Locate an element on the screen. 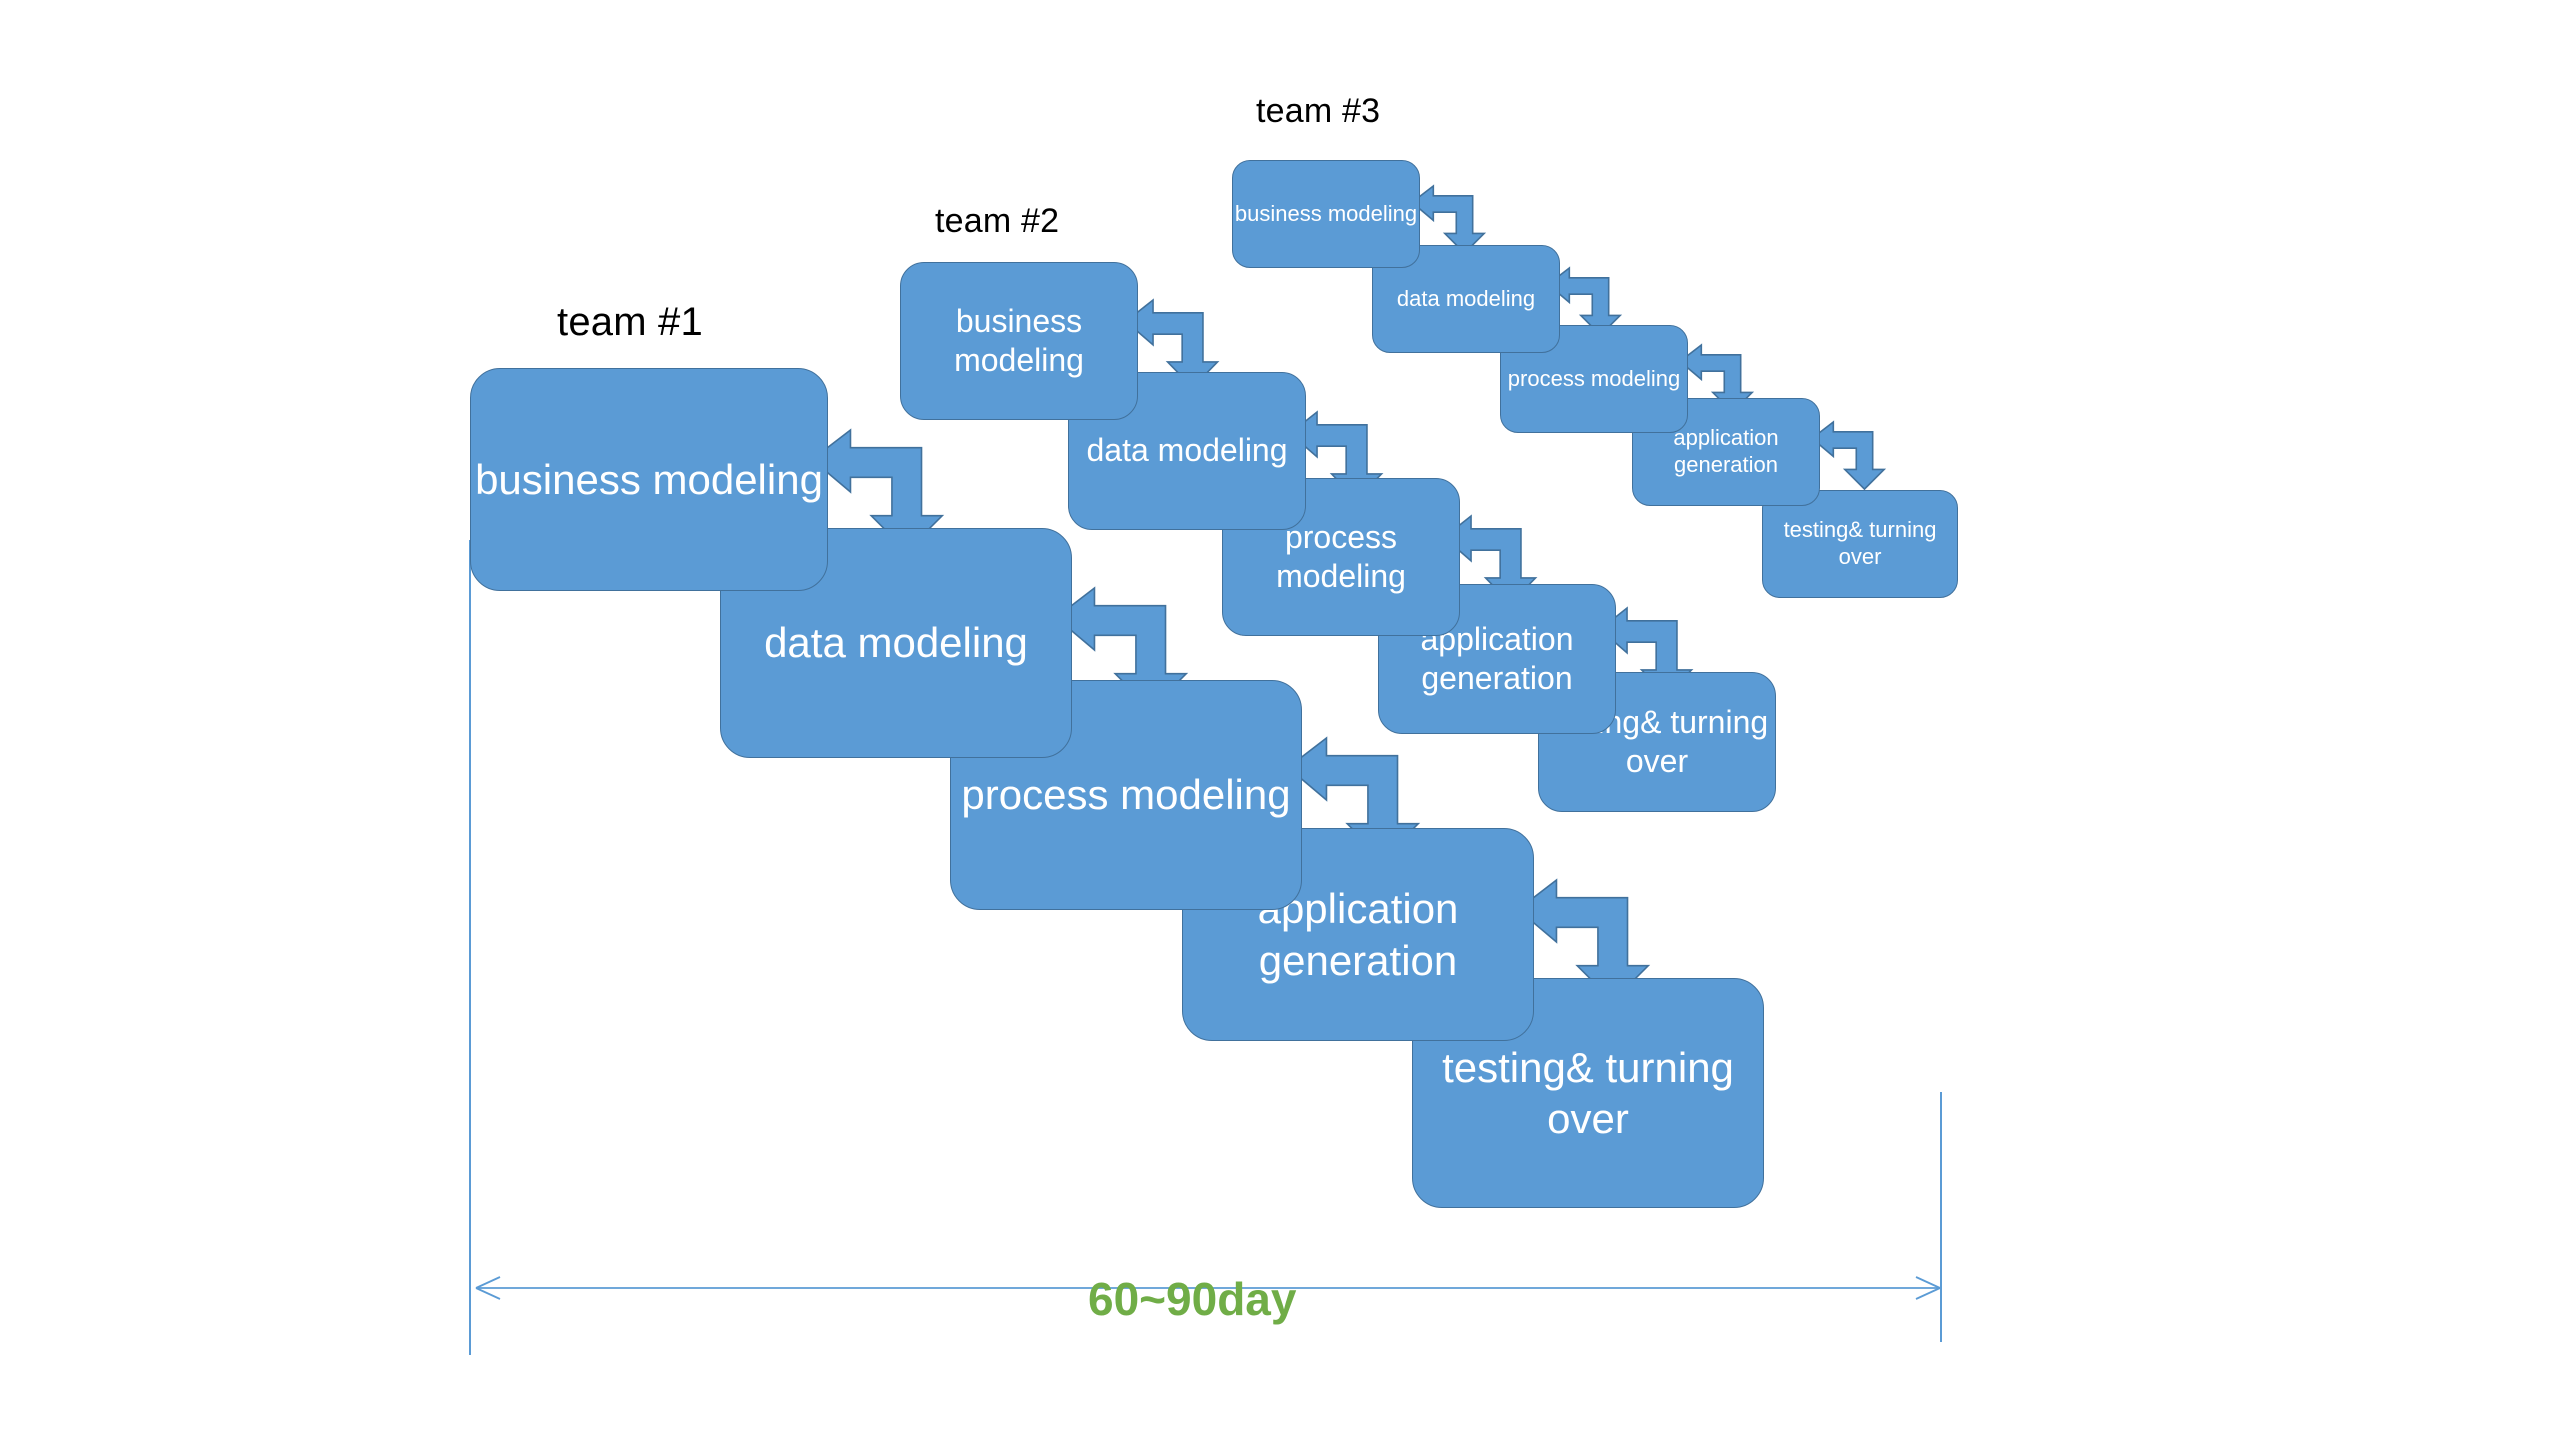  team-3-node-business-modeling: business modeling is located at coordinates (1326, 214).